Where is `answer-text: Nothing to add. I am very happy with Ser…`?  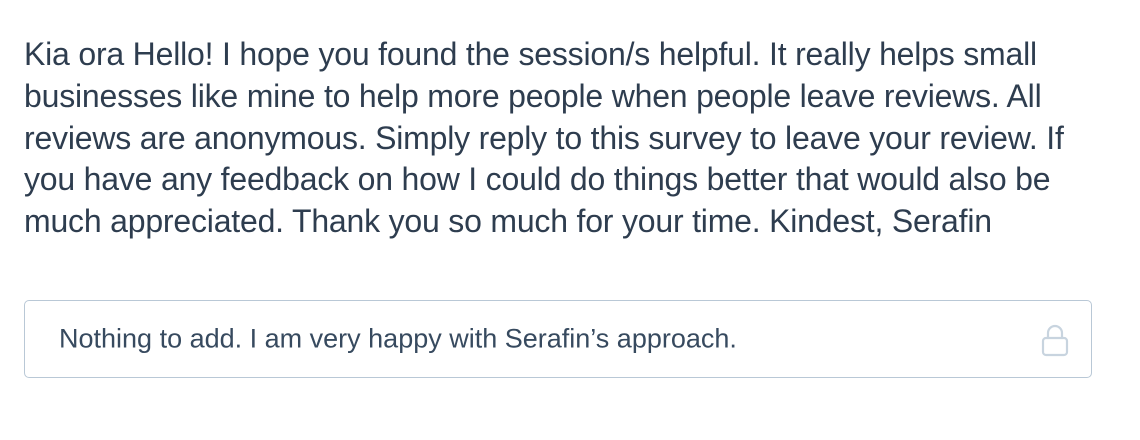 answer-text: Nothing to add. I am very happy with Ser… is located at coordinates (398, 338).